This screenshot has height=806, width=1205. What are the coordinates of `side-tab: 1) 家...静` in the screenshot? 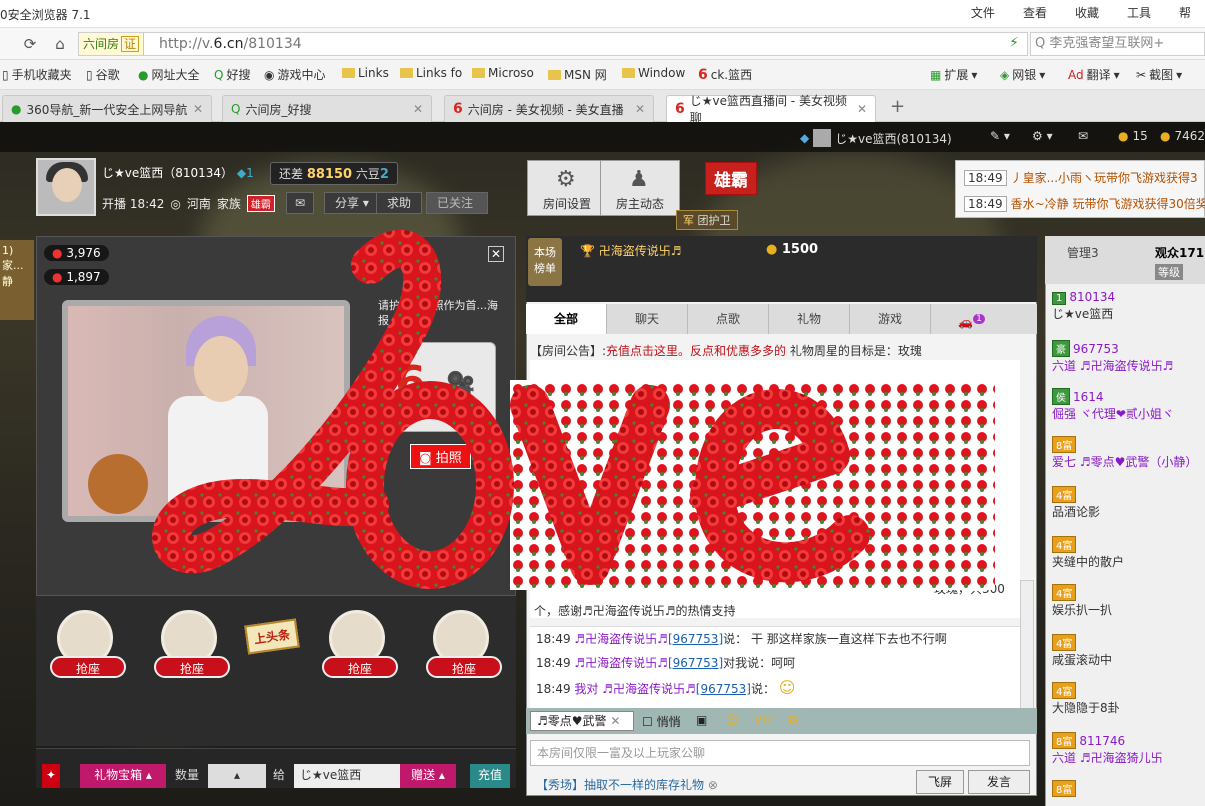 It's located at (17, 280).